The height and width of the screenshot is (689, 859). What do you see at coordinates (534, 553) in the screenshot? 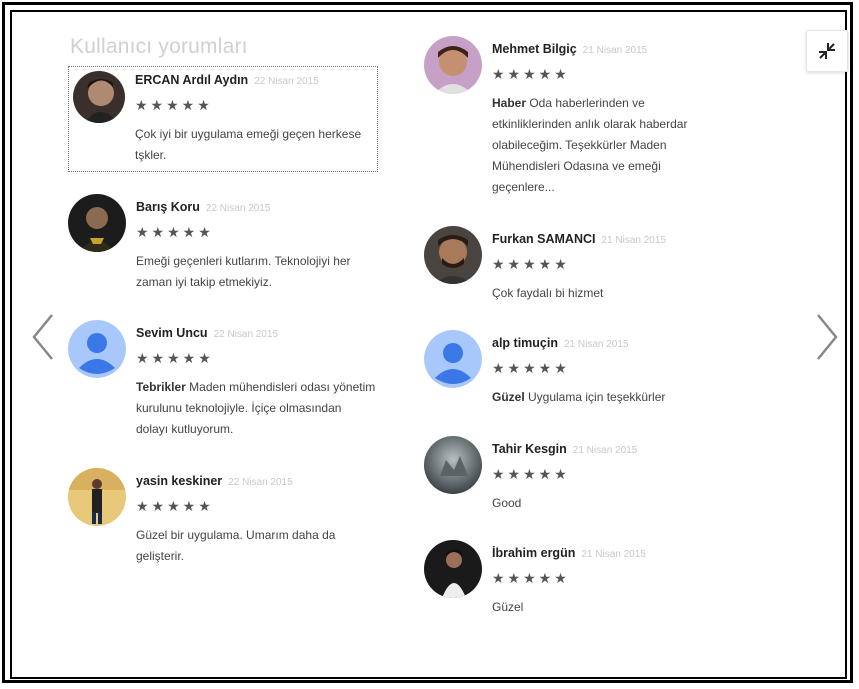
I see `review-author: İbrahim ergün` at bounding box center [534, 553].